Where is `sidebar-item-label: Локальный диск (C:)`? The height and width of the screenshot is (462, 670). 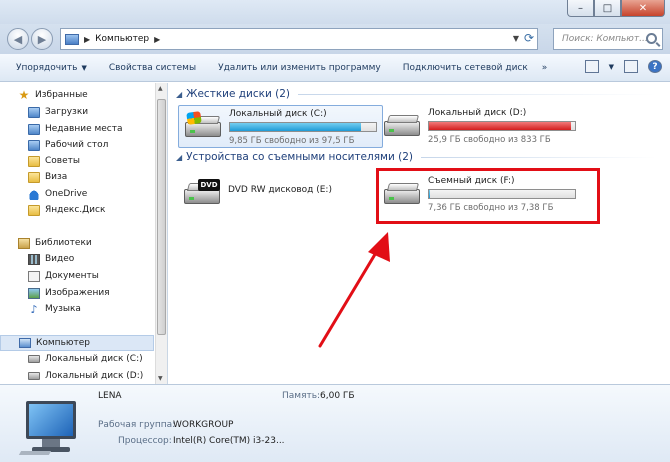 sidebar-item-label: Локальный диск (C:) is located at coordinates (94, 359).